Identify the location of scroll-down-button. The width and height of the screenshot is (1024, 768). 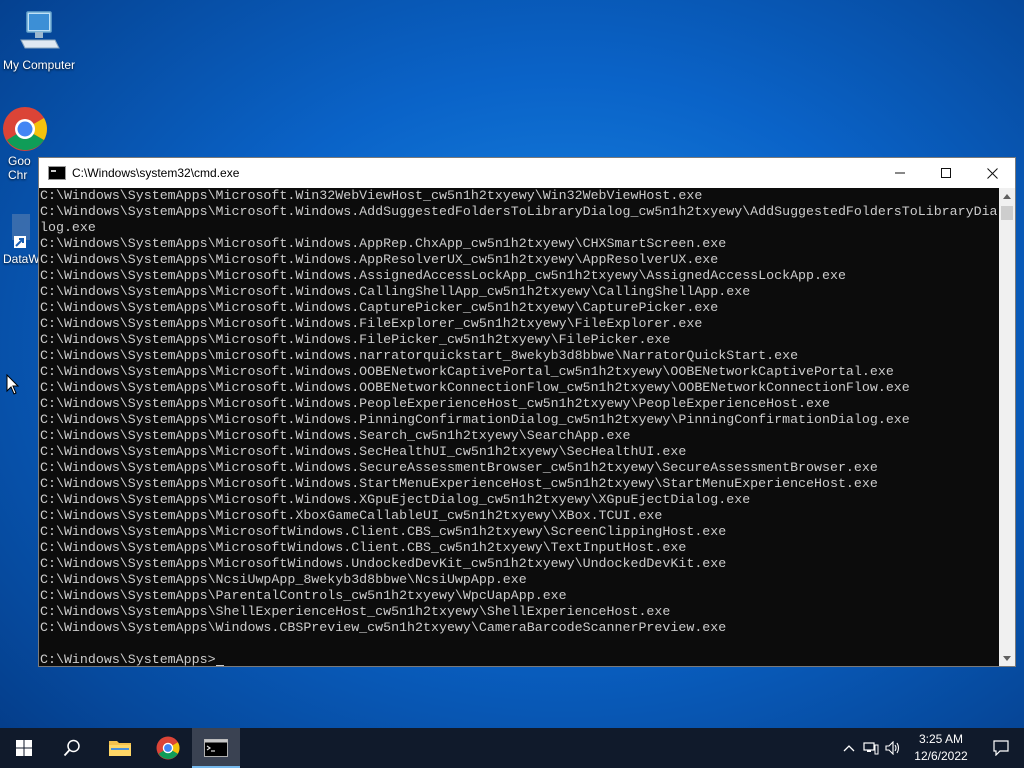
(1007, 658).